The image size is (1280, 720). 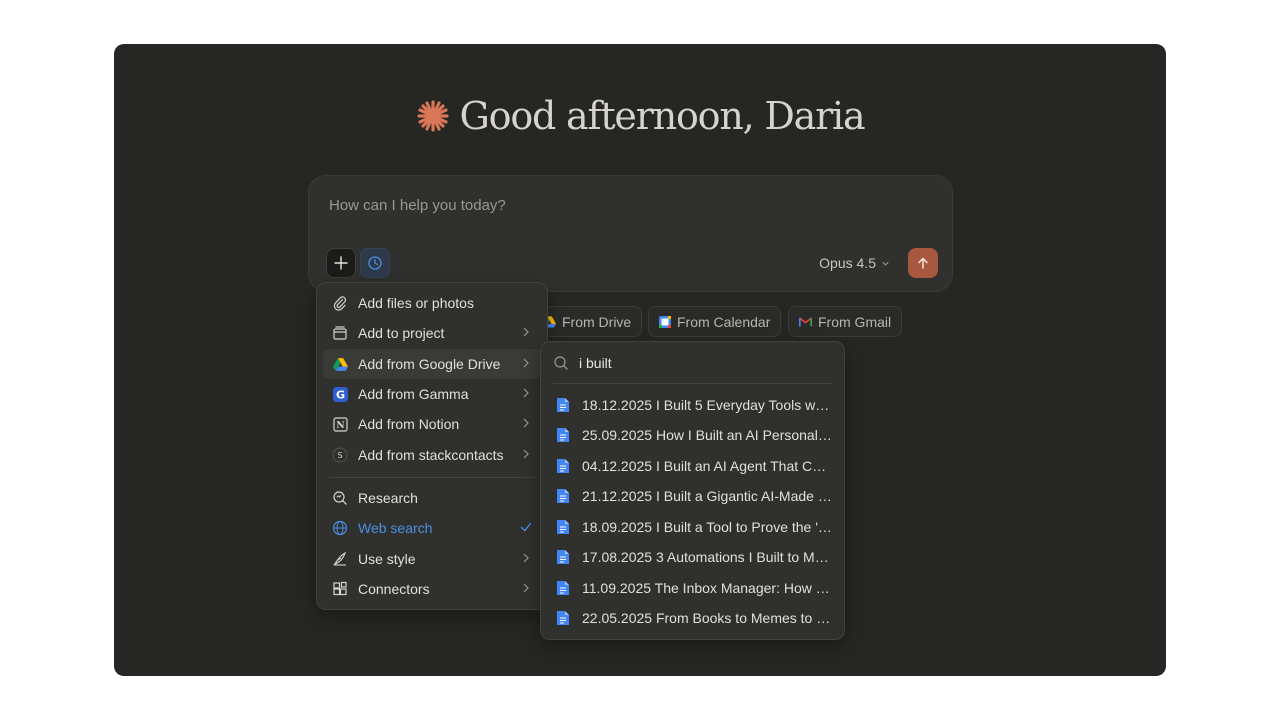 I want to click on menu-item-label: Connectors, so click(x=394, y=589).